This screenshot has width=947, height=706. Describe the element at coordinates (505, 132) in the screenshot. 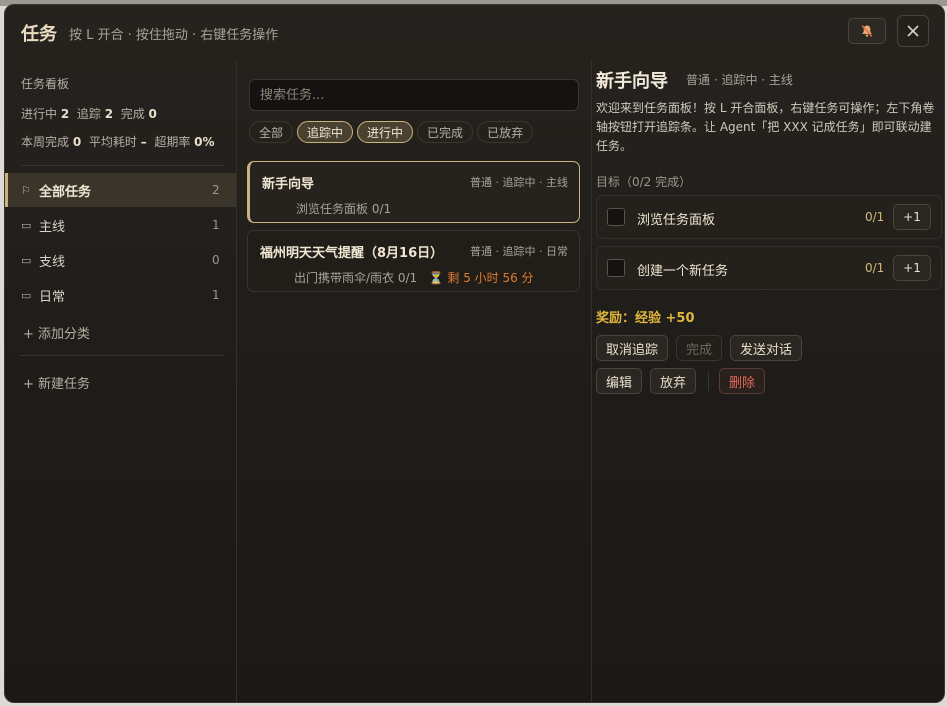

I see `filter-chip-abandoned: 已放弃` at that location.